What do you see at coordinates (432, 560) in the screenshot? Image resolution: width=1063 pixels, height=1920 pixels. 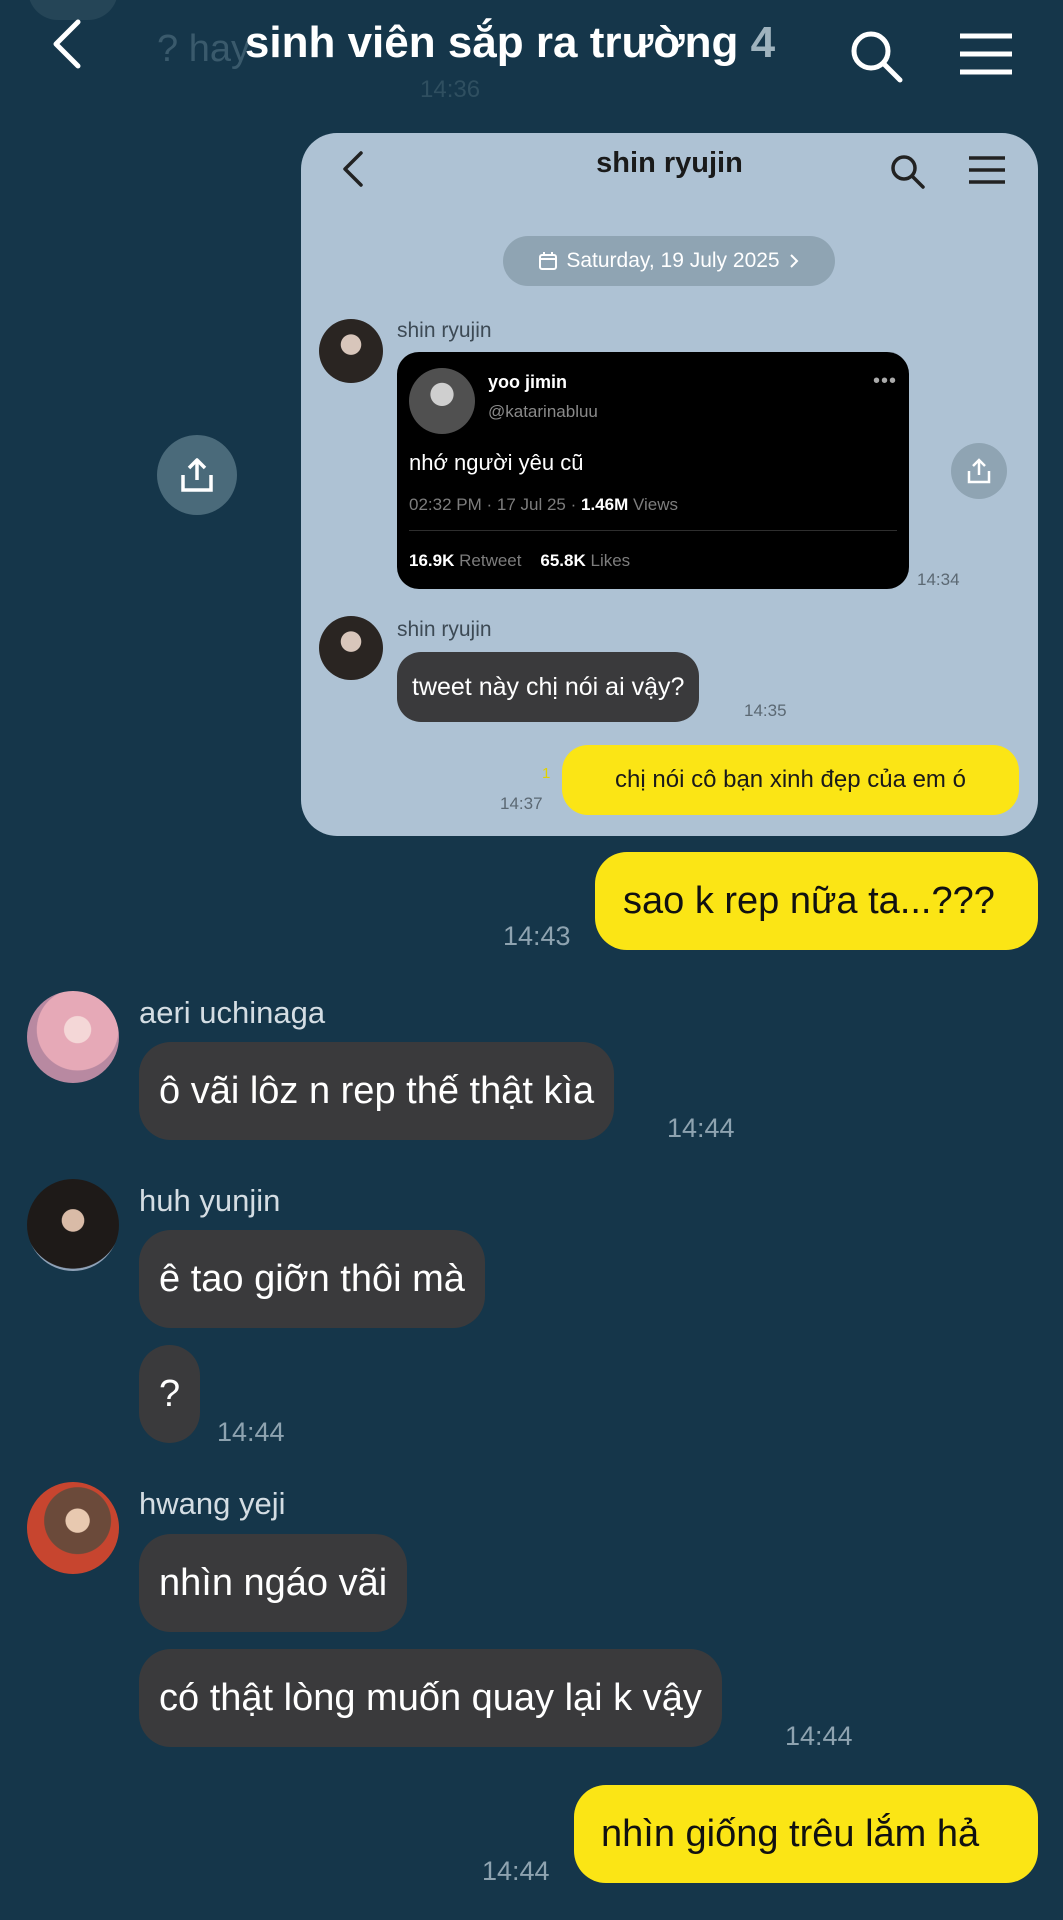 I see `retweet-count: 16.9K` at bounding box center [432, 560].